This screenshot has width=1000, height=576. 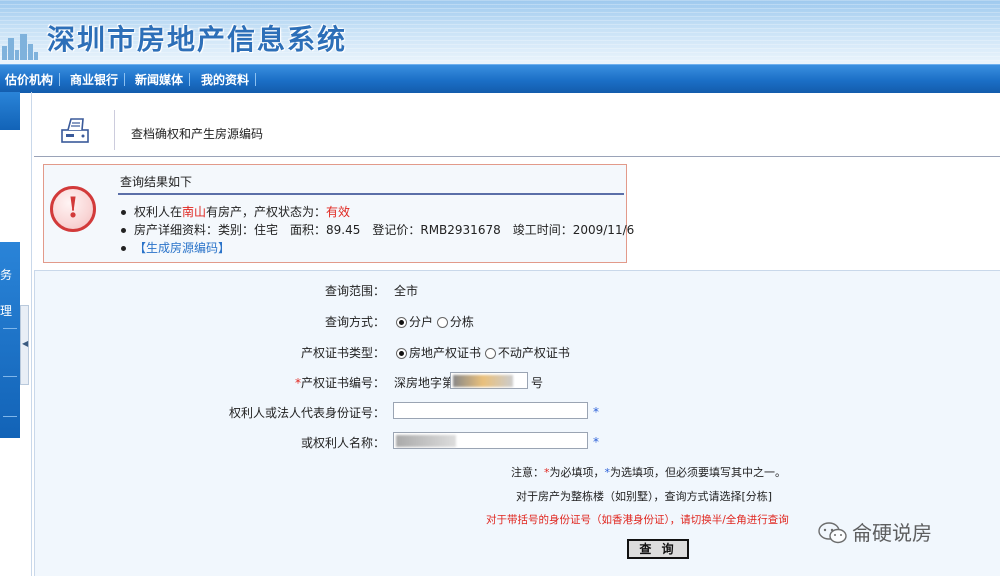 I want to click on nav-item-media: 新闻媒体, so click(x=159, y=79).